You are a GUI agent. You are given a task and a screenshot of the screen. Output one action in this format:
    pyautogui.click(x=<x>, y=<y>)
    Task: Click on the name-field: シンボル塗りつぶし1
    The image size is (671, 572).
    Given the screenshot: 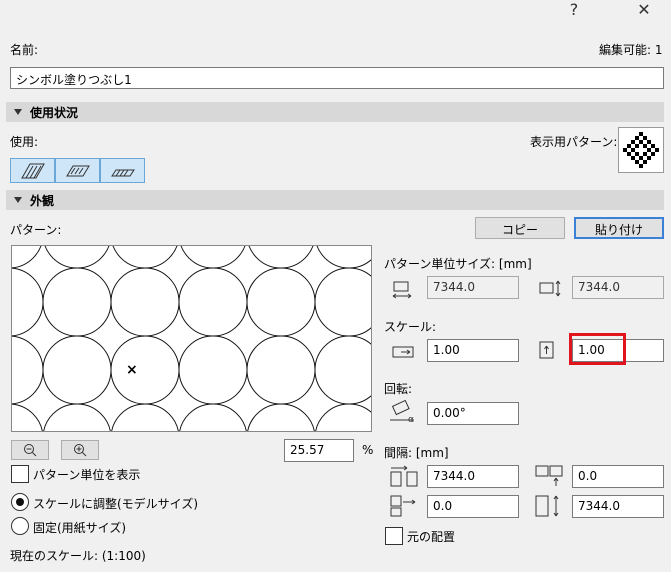 What is the action you would take?
    pyautogui.click(x=337, y=78)
    